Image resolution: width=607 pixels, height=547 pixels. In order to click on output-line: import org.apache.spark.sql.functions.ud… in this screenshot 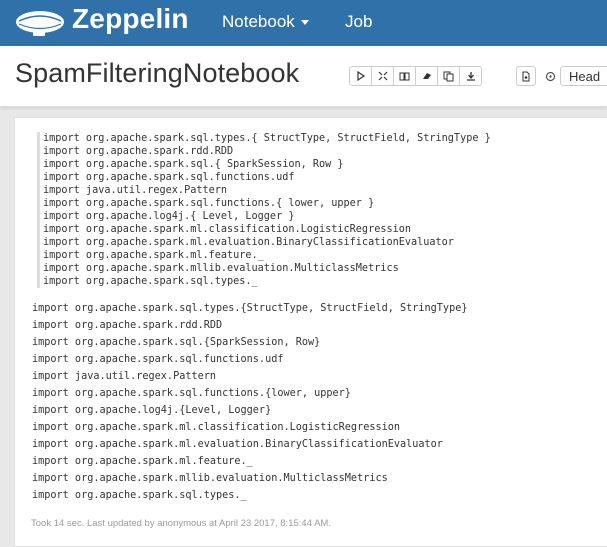, I will do `click(158, 359)`.